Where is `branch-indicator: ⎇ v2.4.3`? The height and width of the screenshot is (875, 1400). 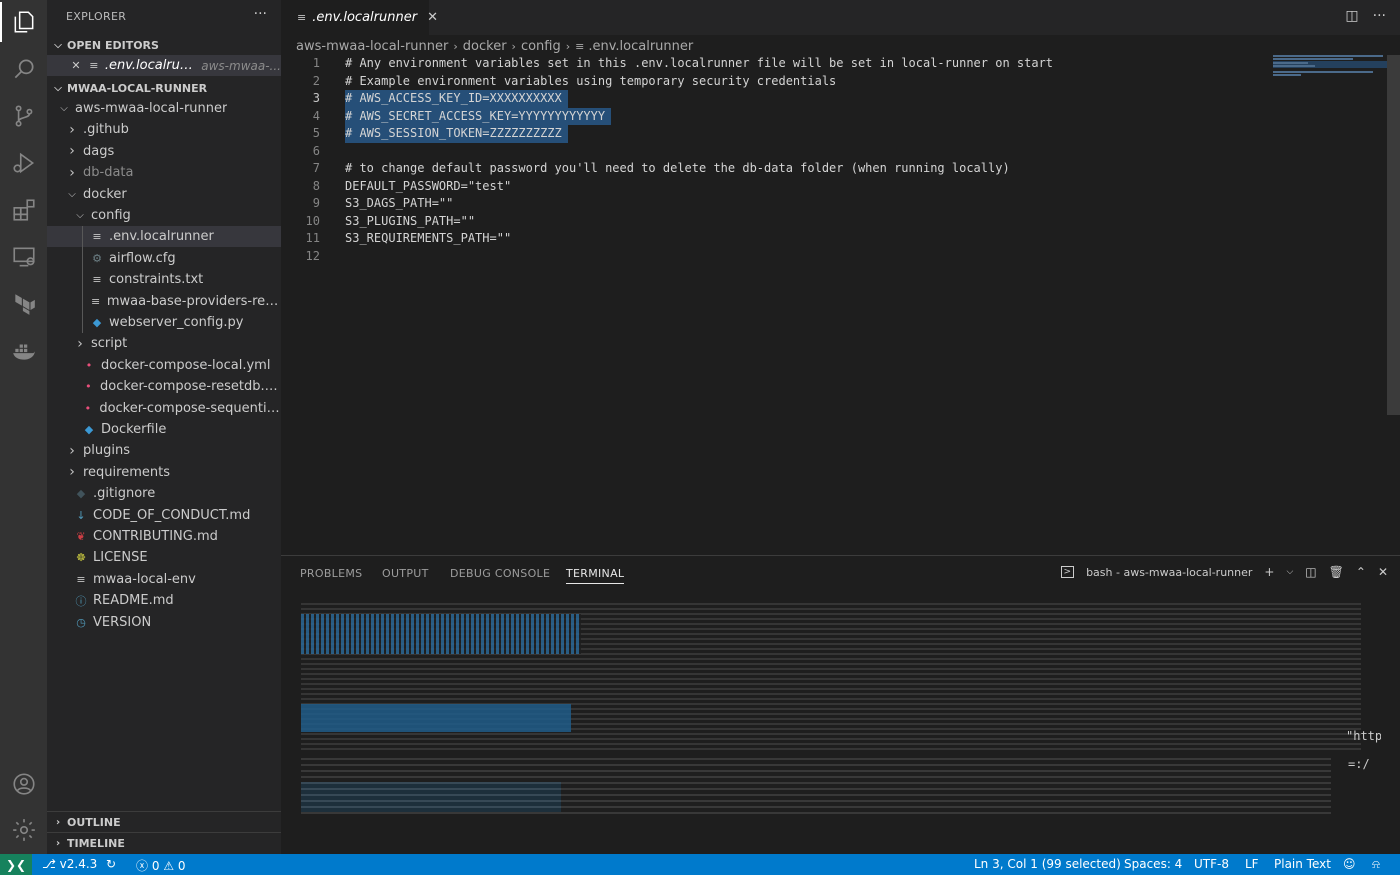 branch-indicator: ⎇ v2.4.3 is located at coordinates (69, 864).